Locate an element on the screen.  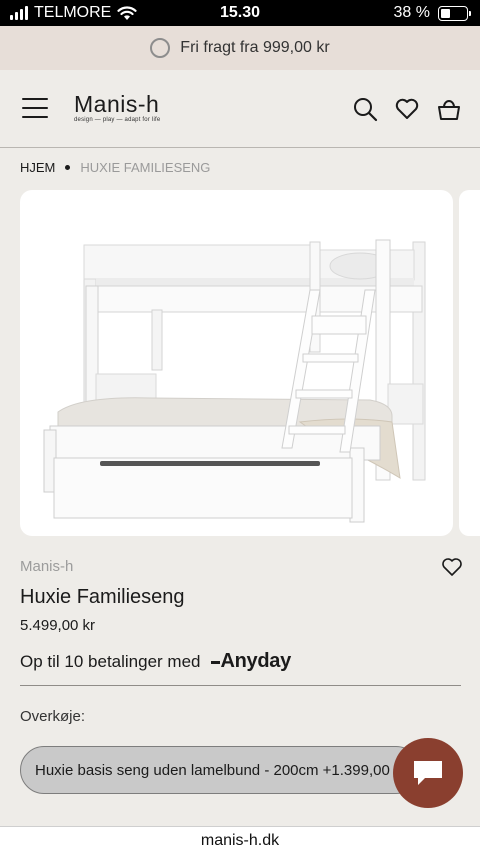
url-text: manis-h.dk is located at coordinates (240, 840).